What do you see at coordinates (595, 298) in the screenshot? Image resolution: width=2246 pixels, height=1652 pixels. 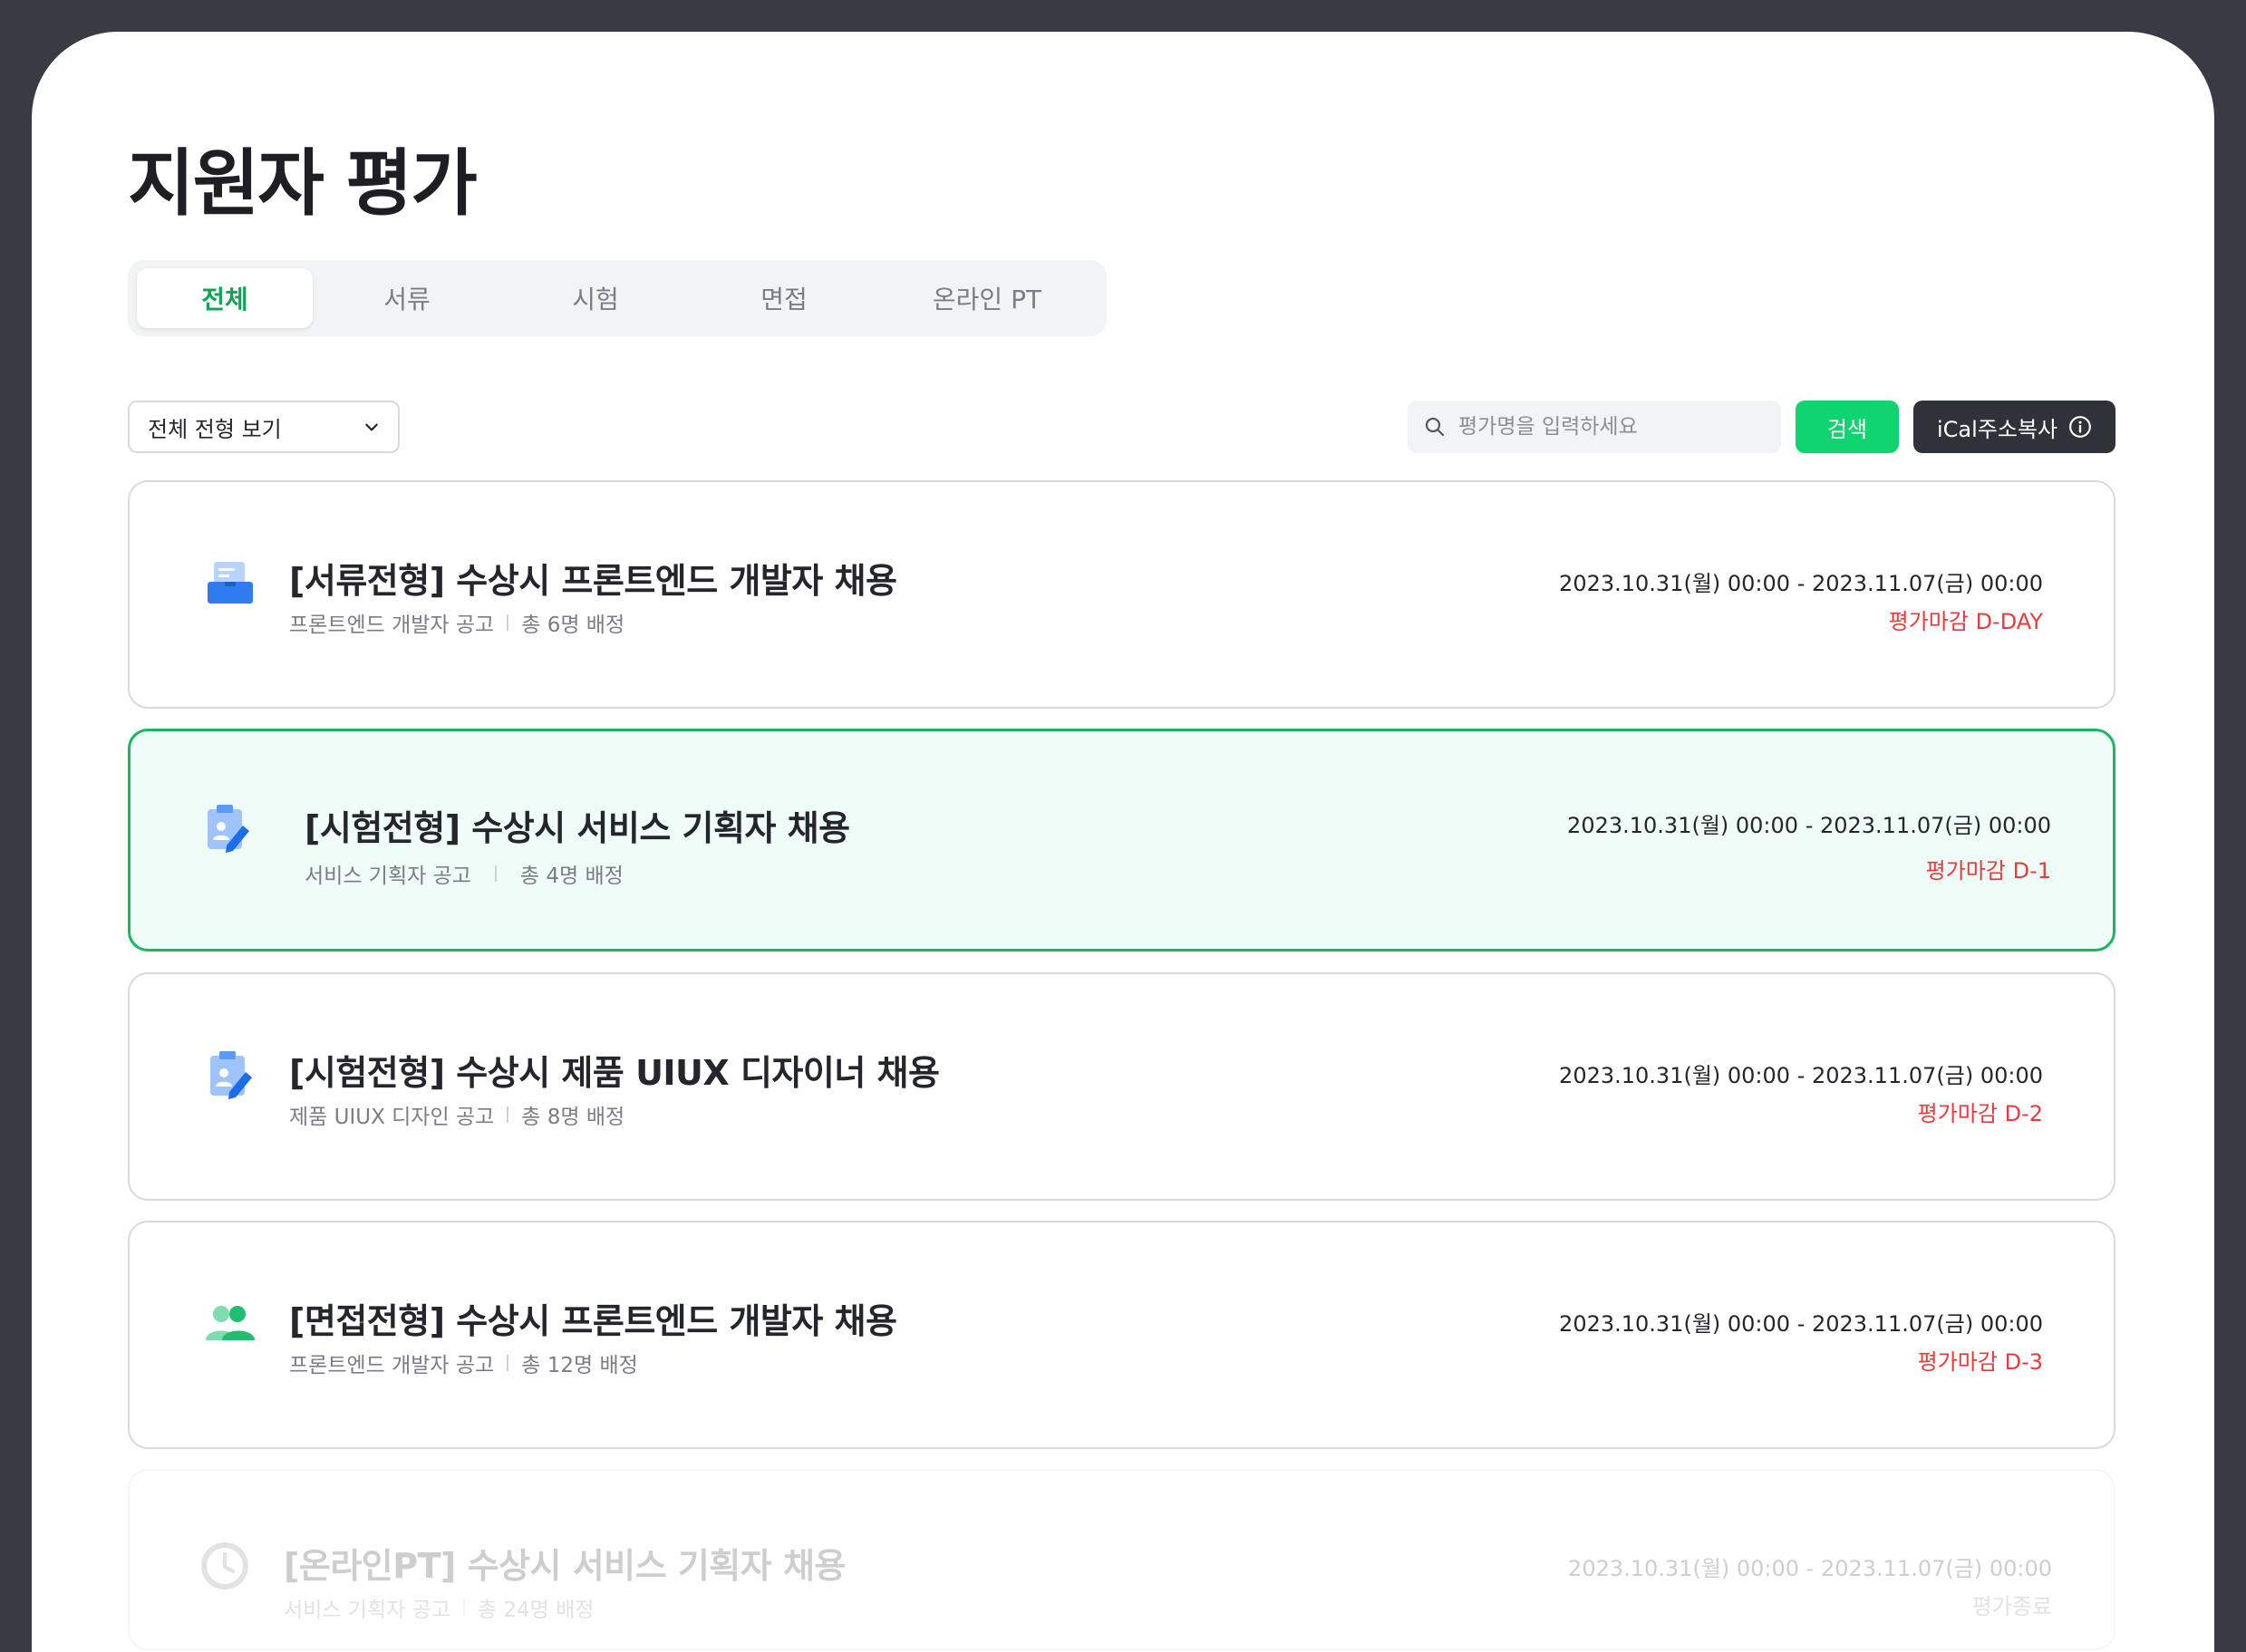 I see `tab-exam: 시험` at bounding box center [595, 298].